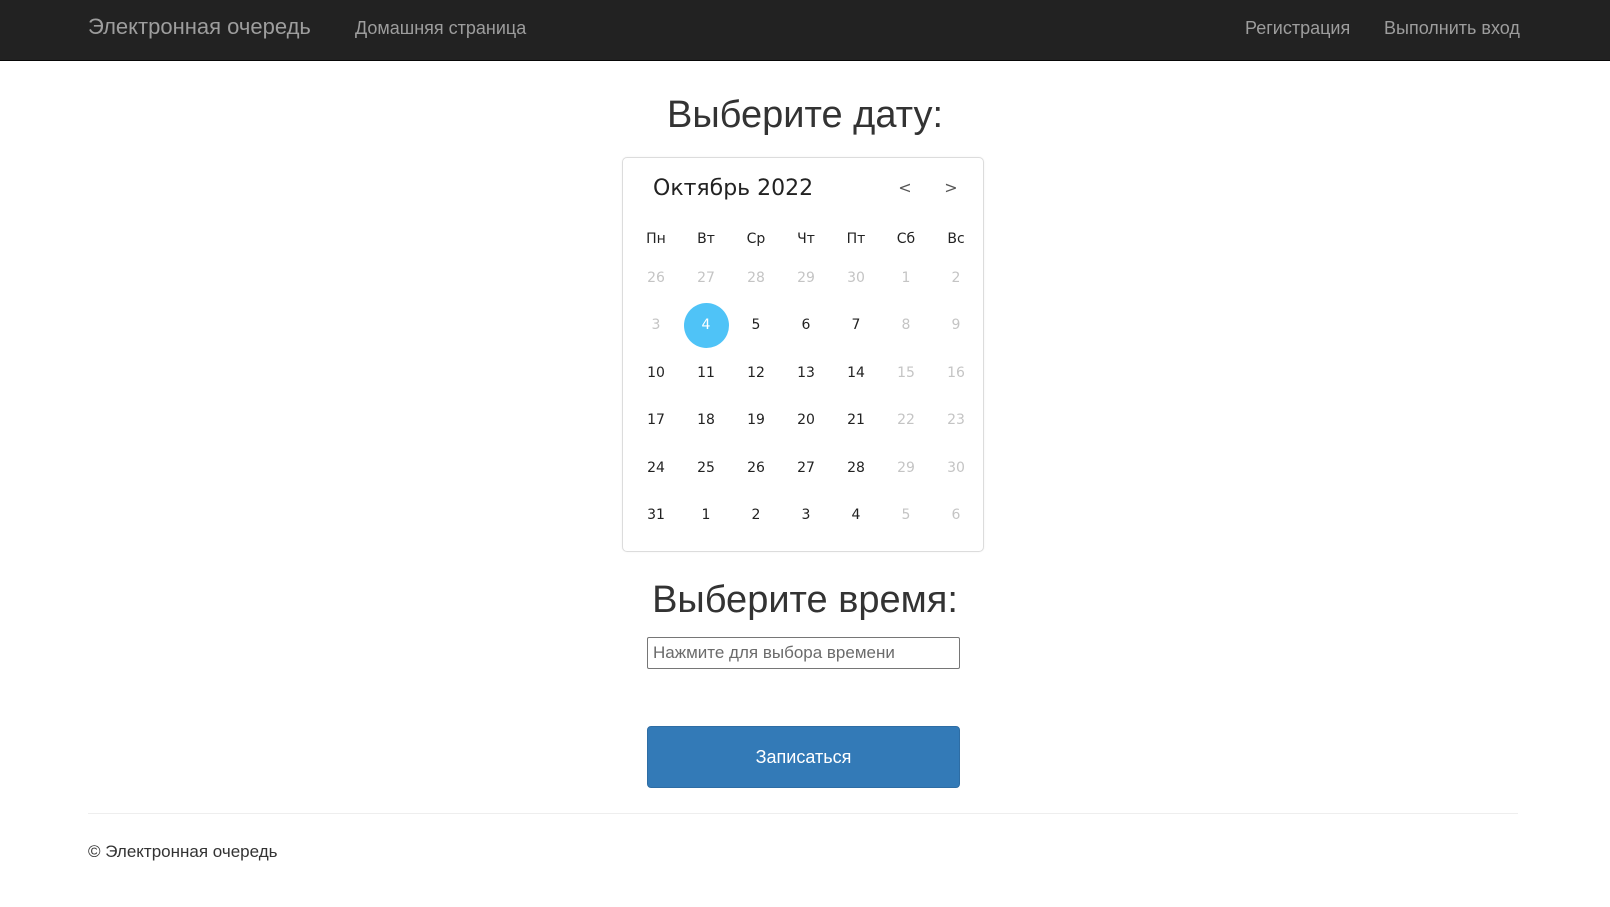 The image size is (1610, 907). I want to click on calendar-day: 7, so click(856, 326).